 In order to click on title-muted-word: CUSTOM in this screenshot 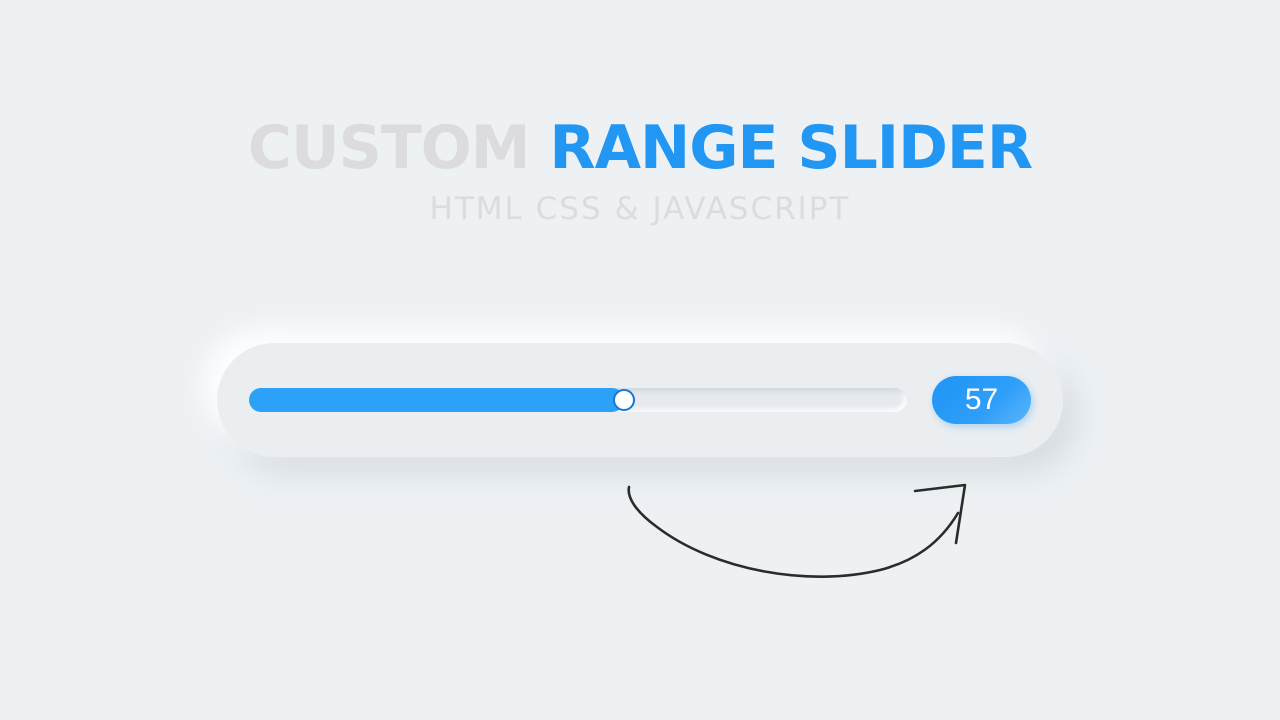, I will do `click(389, 148)`.